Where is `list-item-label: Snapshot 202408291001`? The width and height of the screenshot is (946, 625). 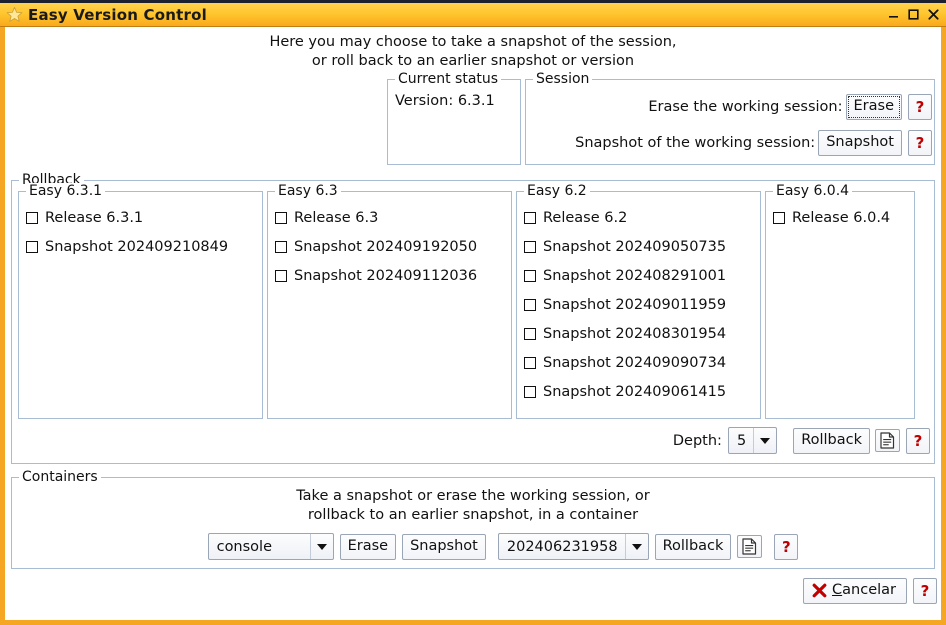
list-item-label: Snapshot 202408291001 is located at coordinates (635, 275).